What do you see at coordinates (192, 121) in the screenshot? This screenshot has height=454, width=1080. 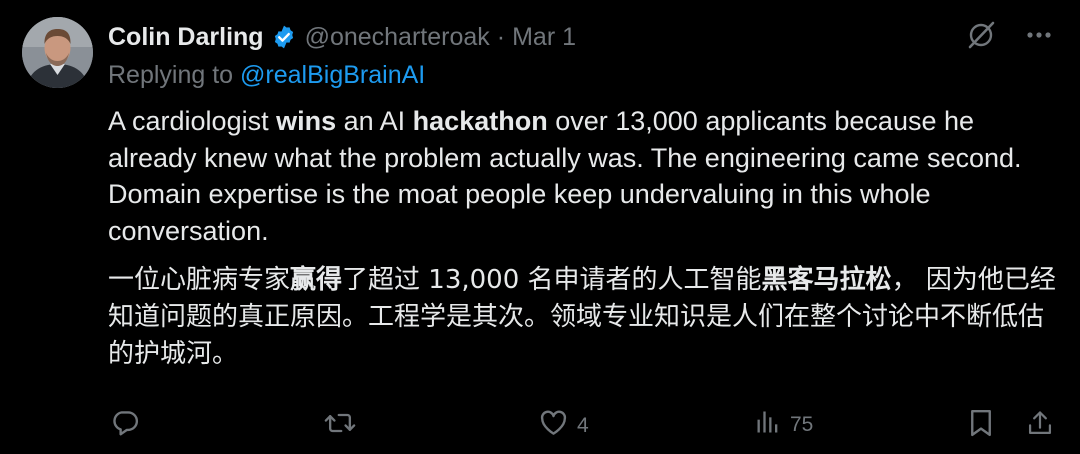 I see `text-segment: A cardiologist` at bounding box center [192, 121].